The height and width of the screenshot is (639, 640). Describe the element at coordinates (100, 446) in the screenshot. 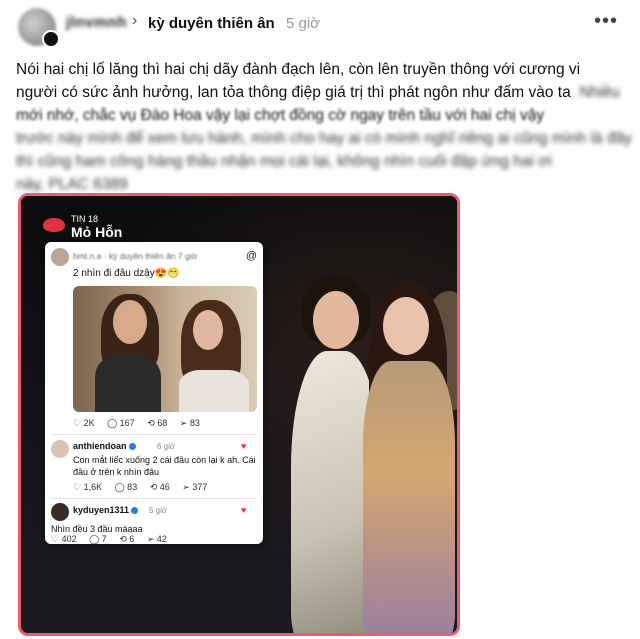

I see `comment-author-name: anthiendoan` at that location.